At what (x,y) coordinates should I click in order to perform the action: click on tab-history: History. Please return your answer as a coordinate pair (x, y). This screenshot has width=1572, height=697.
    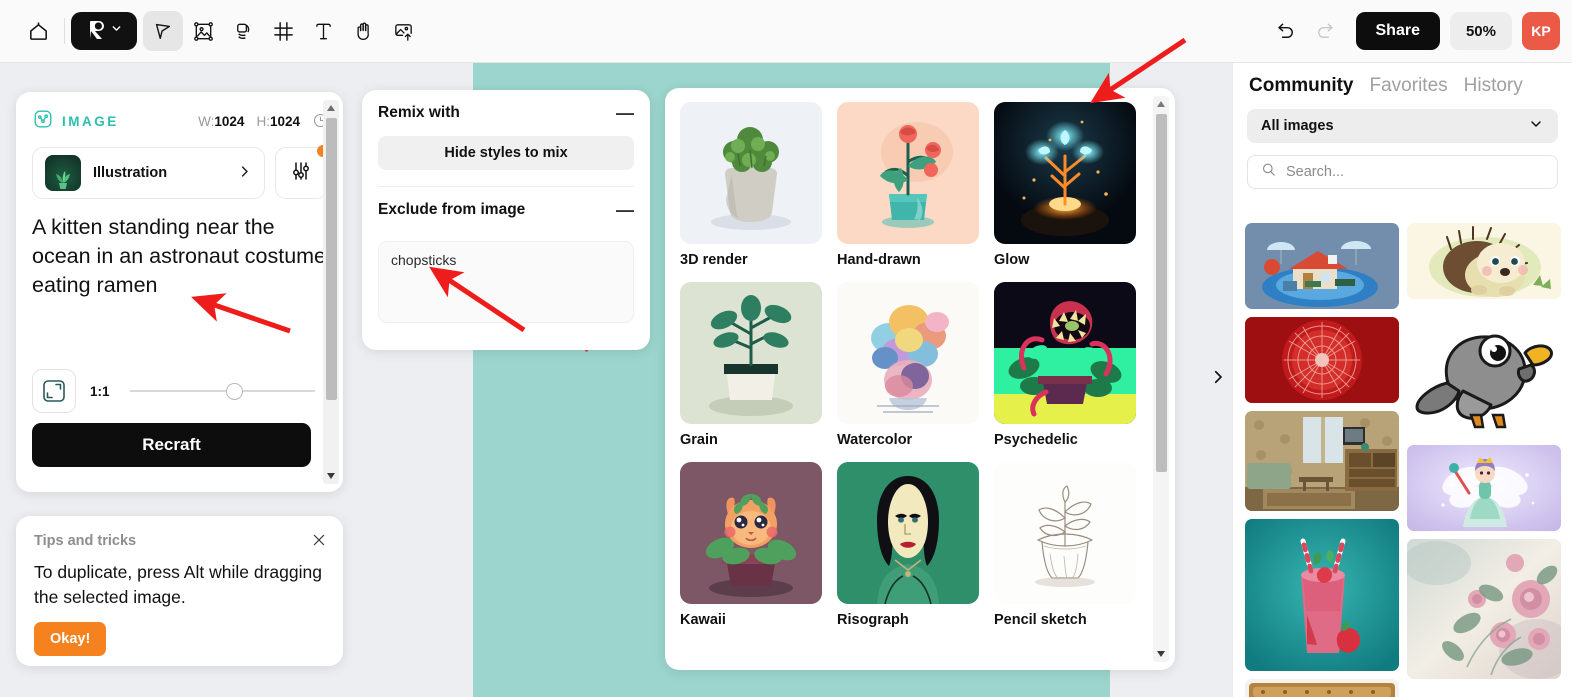
    Looking at the image, I should click on (1493, 86).